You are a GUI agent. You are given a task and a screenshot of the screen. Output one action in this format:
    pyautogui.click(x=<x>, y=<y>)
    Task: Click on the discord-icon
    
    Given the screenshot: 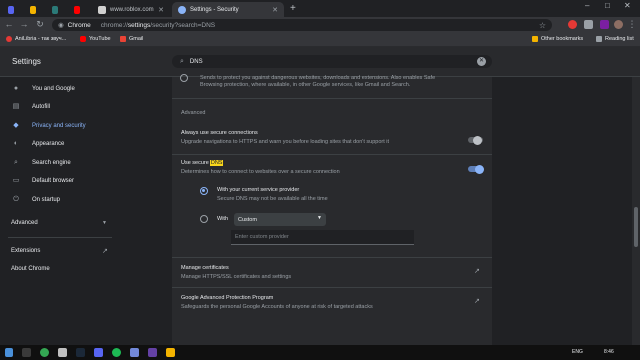 What is the action you would take?
    pyautogui.click(x=98, y=352)
    